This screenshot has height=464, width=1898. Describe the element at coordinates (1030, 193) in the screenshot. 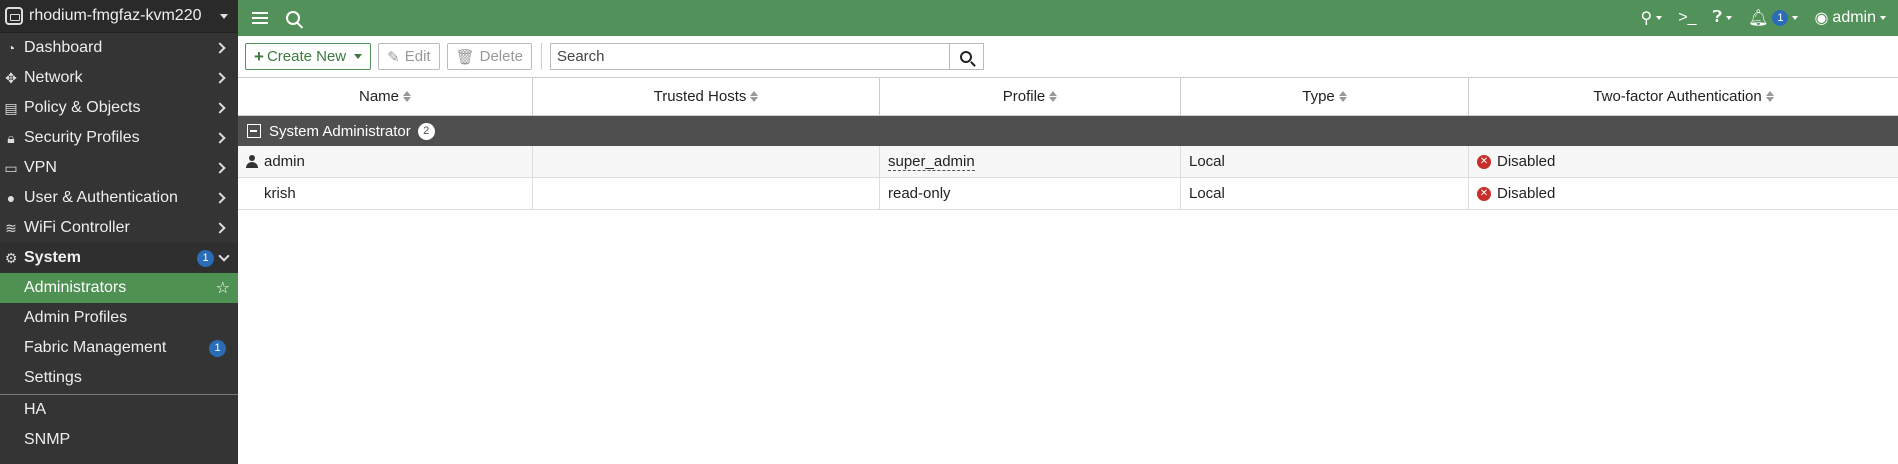

I see `cell-profile: read-only` at that location.